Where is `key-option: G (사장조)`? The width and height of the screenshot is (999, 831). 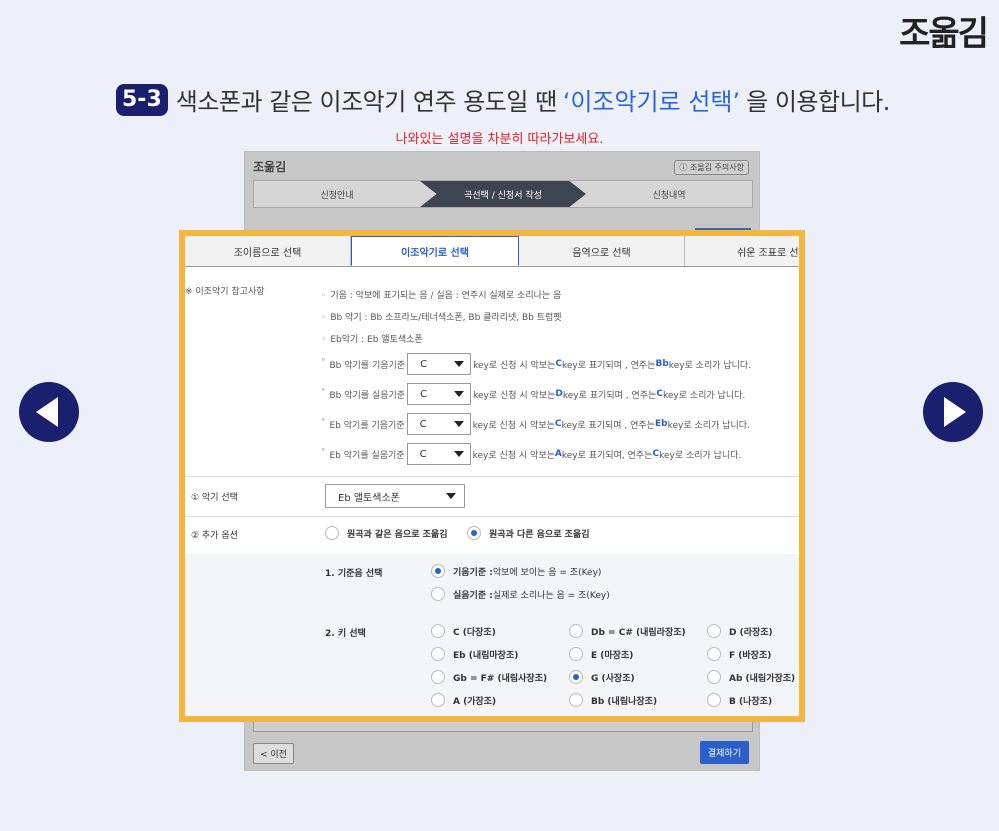
key-option: G (사장조) is located at coordinates (602, 677).